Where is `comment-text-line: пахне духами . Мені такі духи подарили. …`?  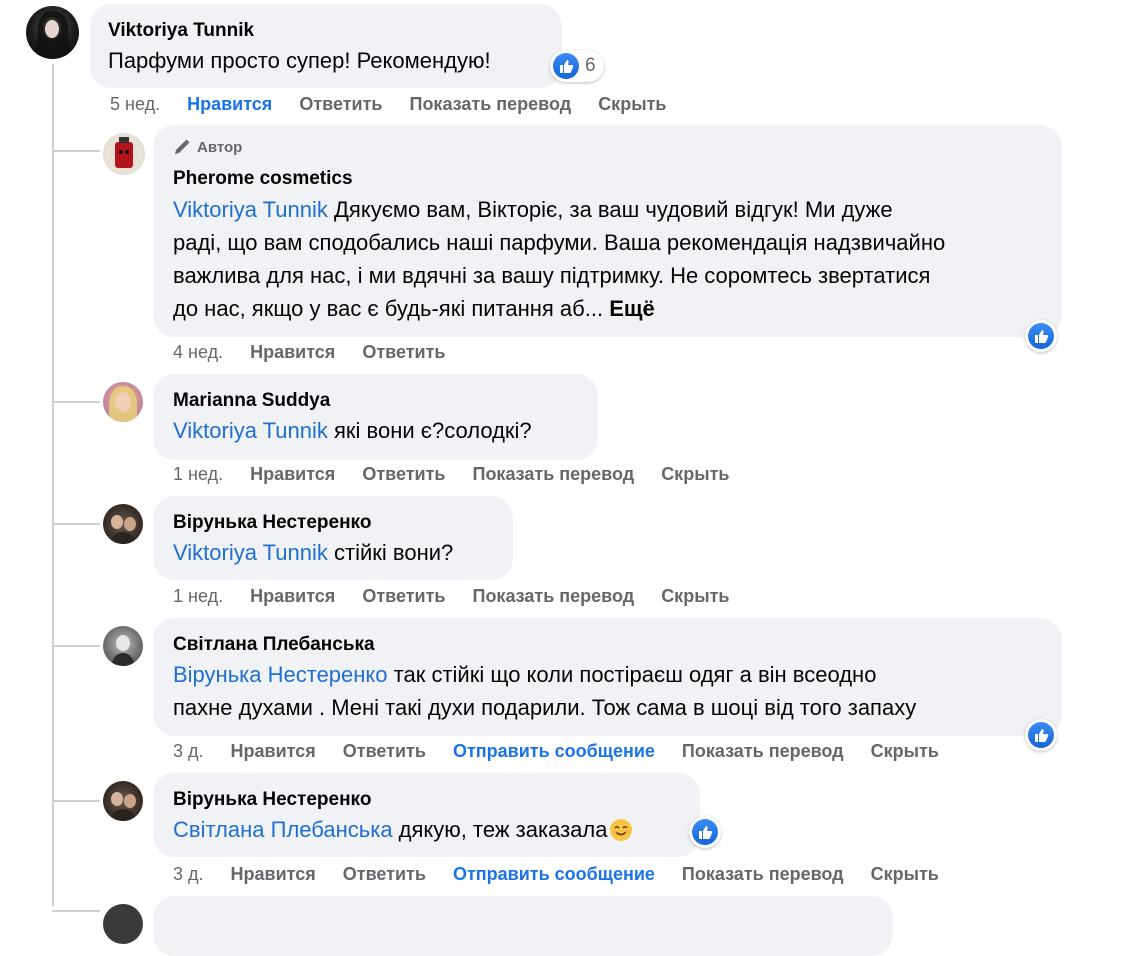 comment-text-line: пахне духами . Мені такі духи подарили. … is located at coordinates (545, 707).